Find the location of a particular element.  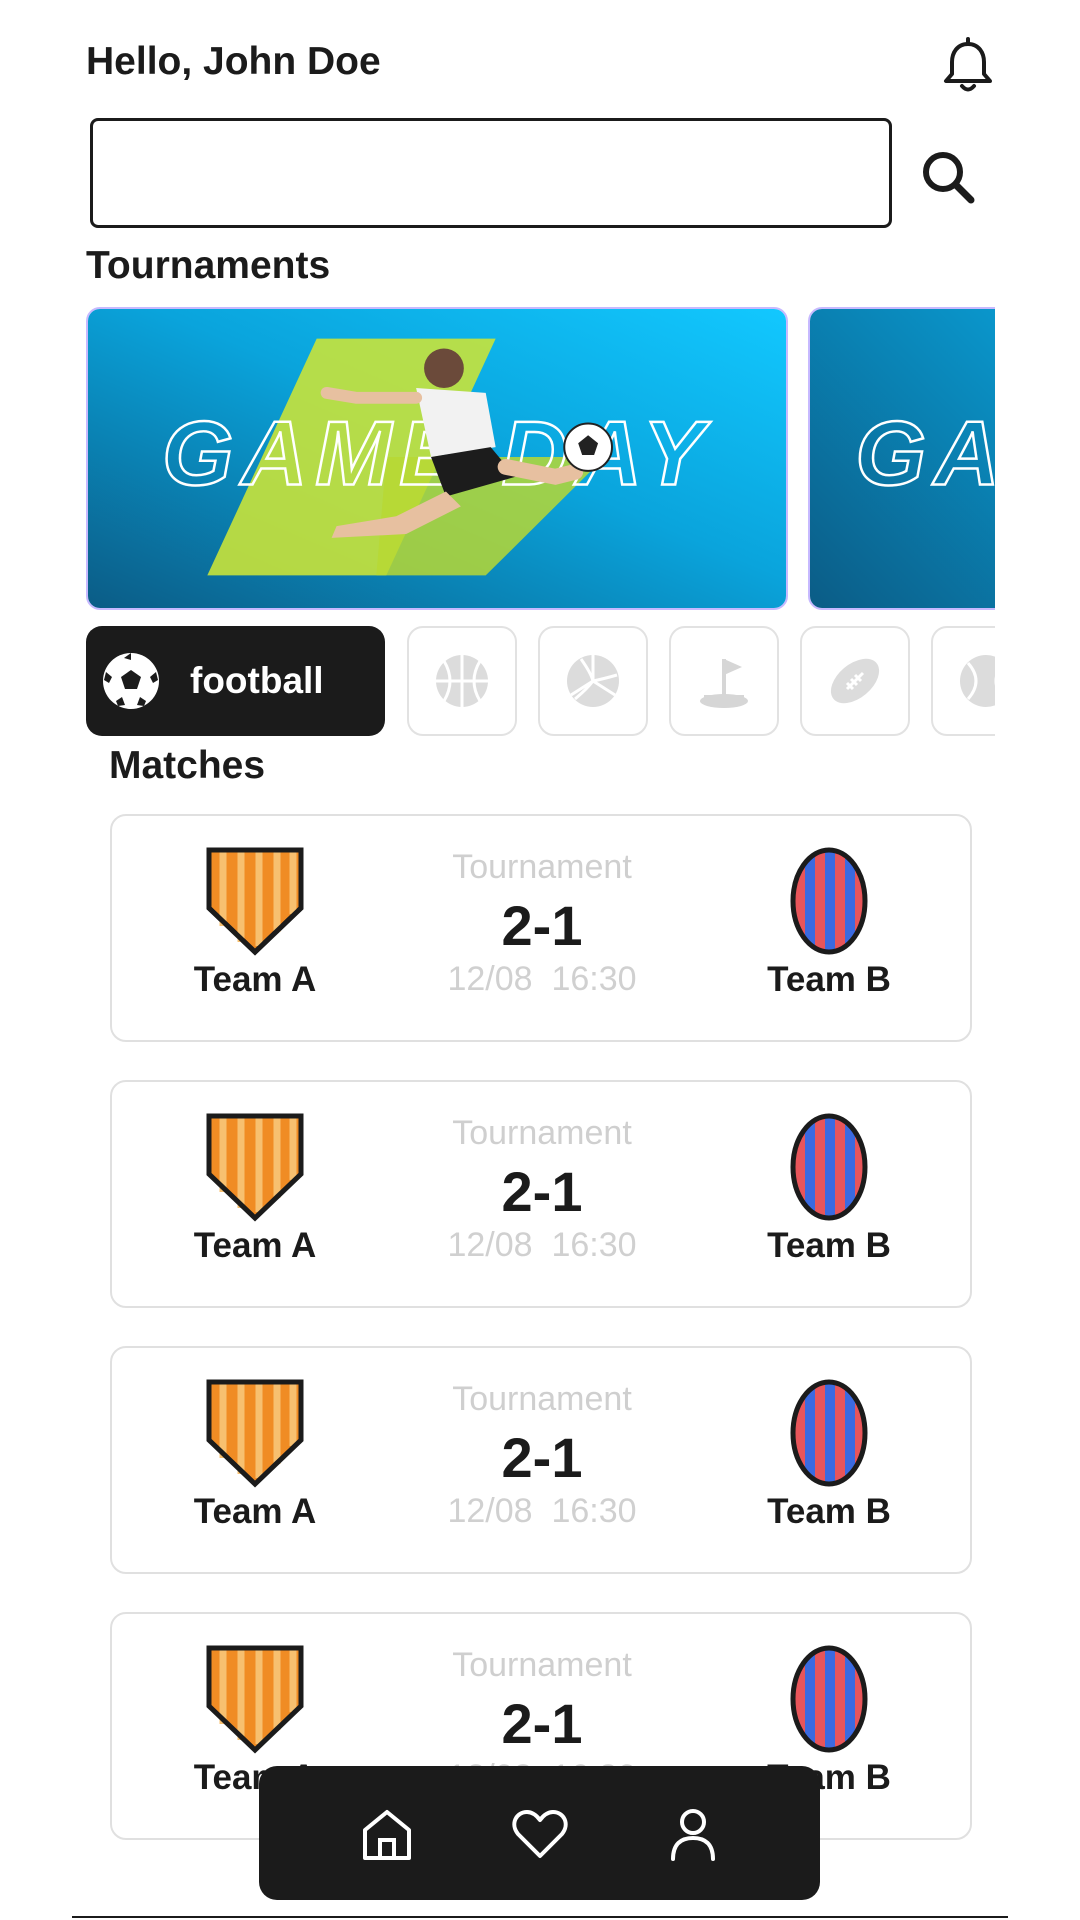

basketball-icon is located at coordinates (462, 681).